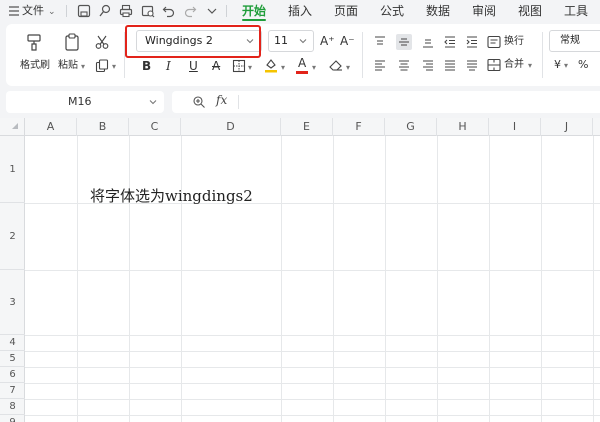 Image resolution: width=600 pixels, height=422 pixels. Describe the element at coordinates (450, 65) in the screenshot. I see `justify-icon` at that location.